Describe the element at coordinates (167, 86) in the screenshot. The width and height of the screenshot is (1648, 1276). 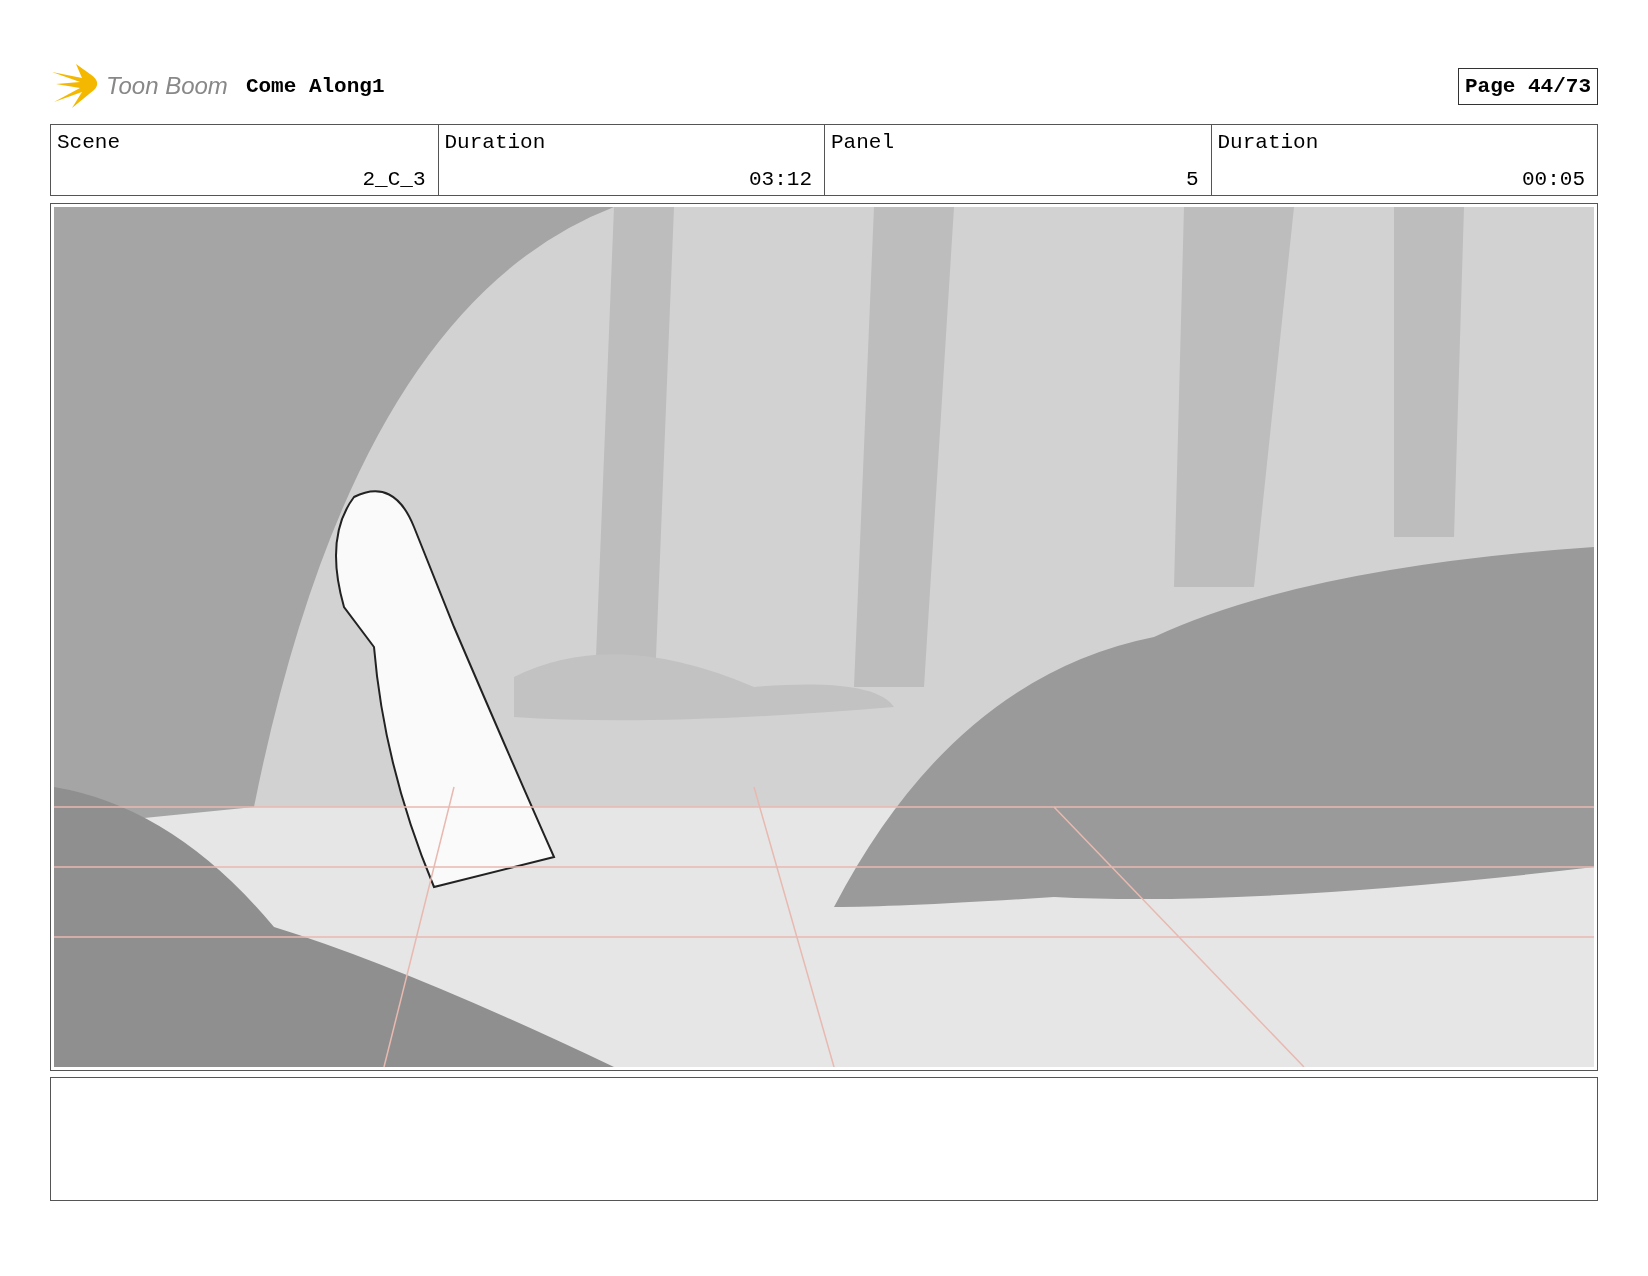
I see `brand-logo-text: Toon Boom` at that location.